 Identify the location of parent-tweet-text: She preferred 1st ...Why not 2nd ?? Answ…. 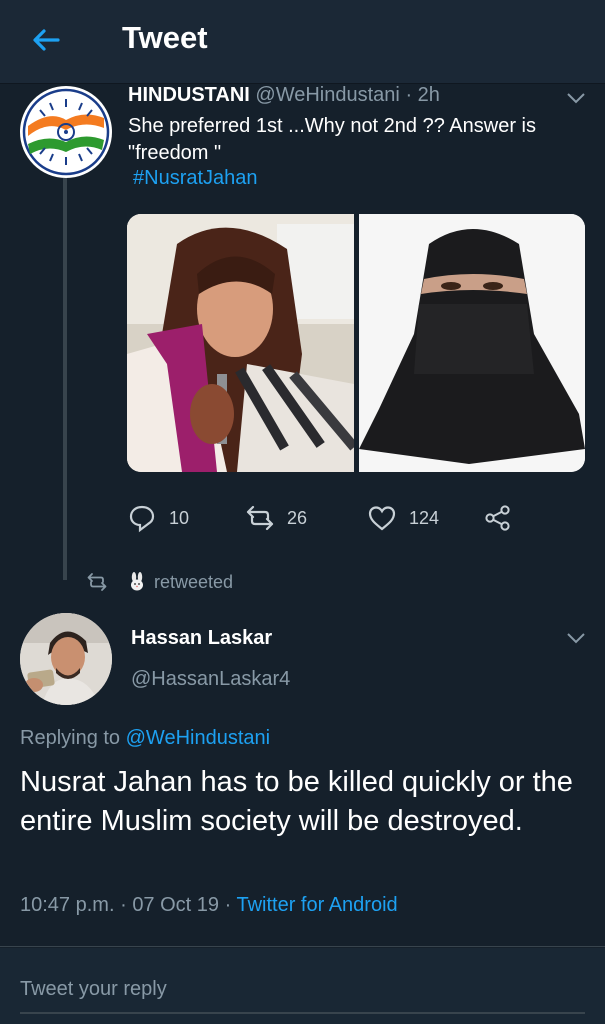
(332, 139).